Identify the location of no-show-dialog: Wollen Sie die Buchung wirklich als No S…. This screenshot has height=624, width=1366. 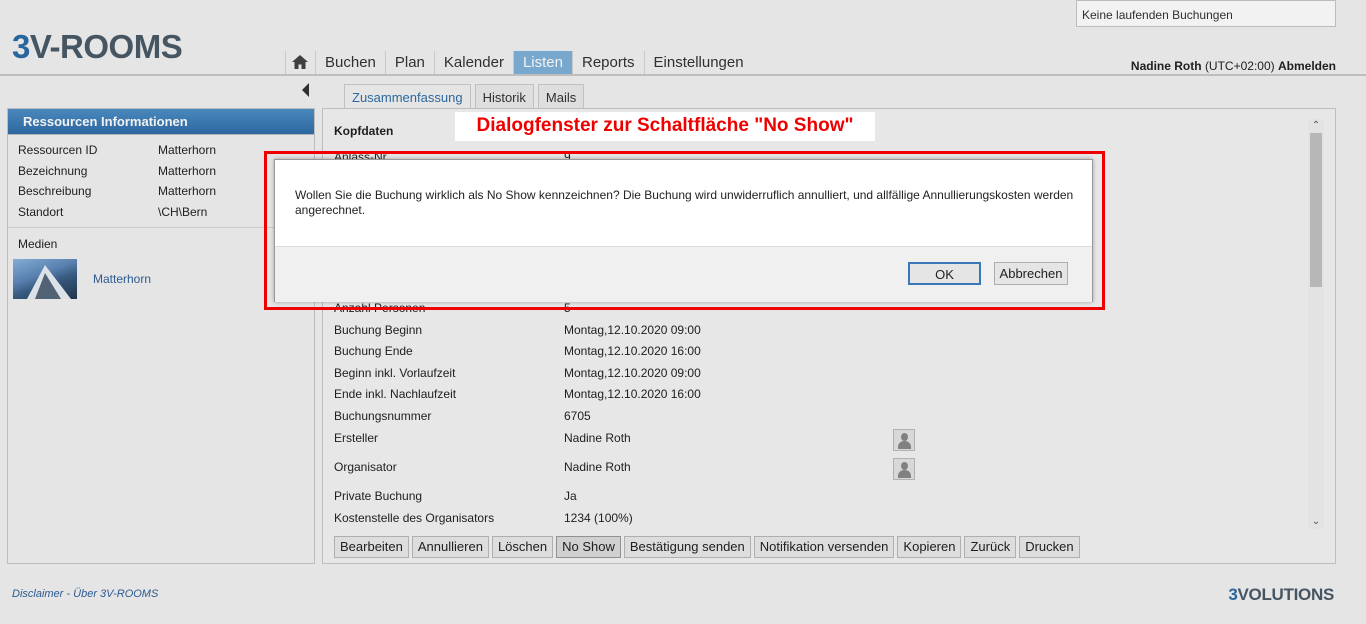
(683, 230).